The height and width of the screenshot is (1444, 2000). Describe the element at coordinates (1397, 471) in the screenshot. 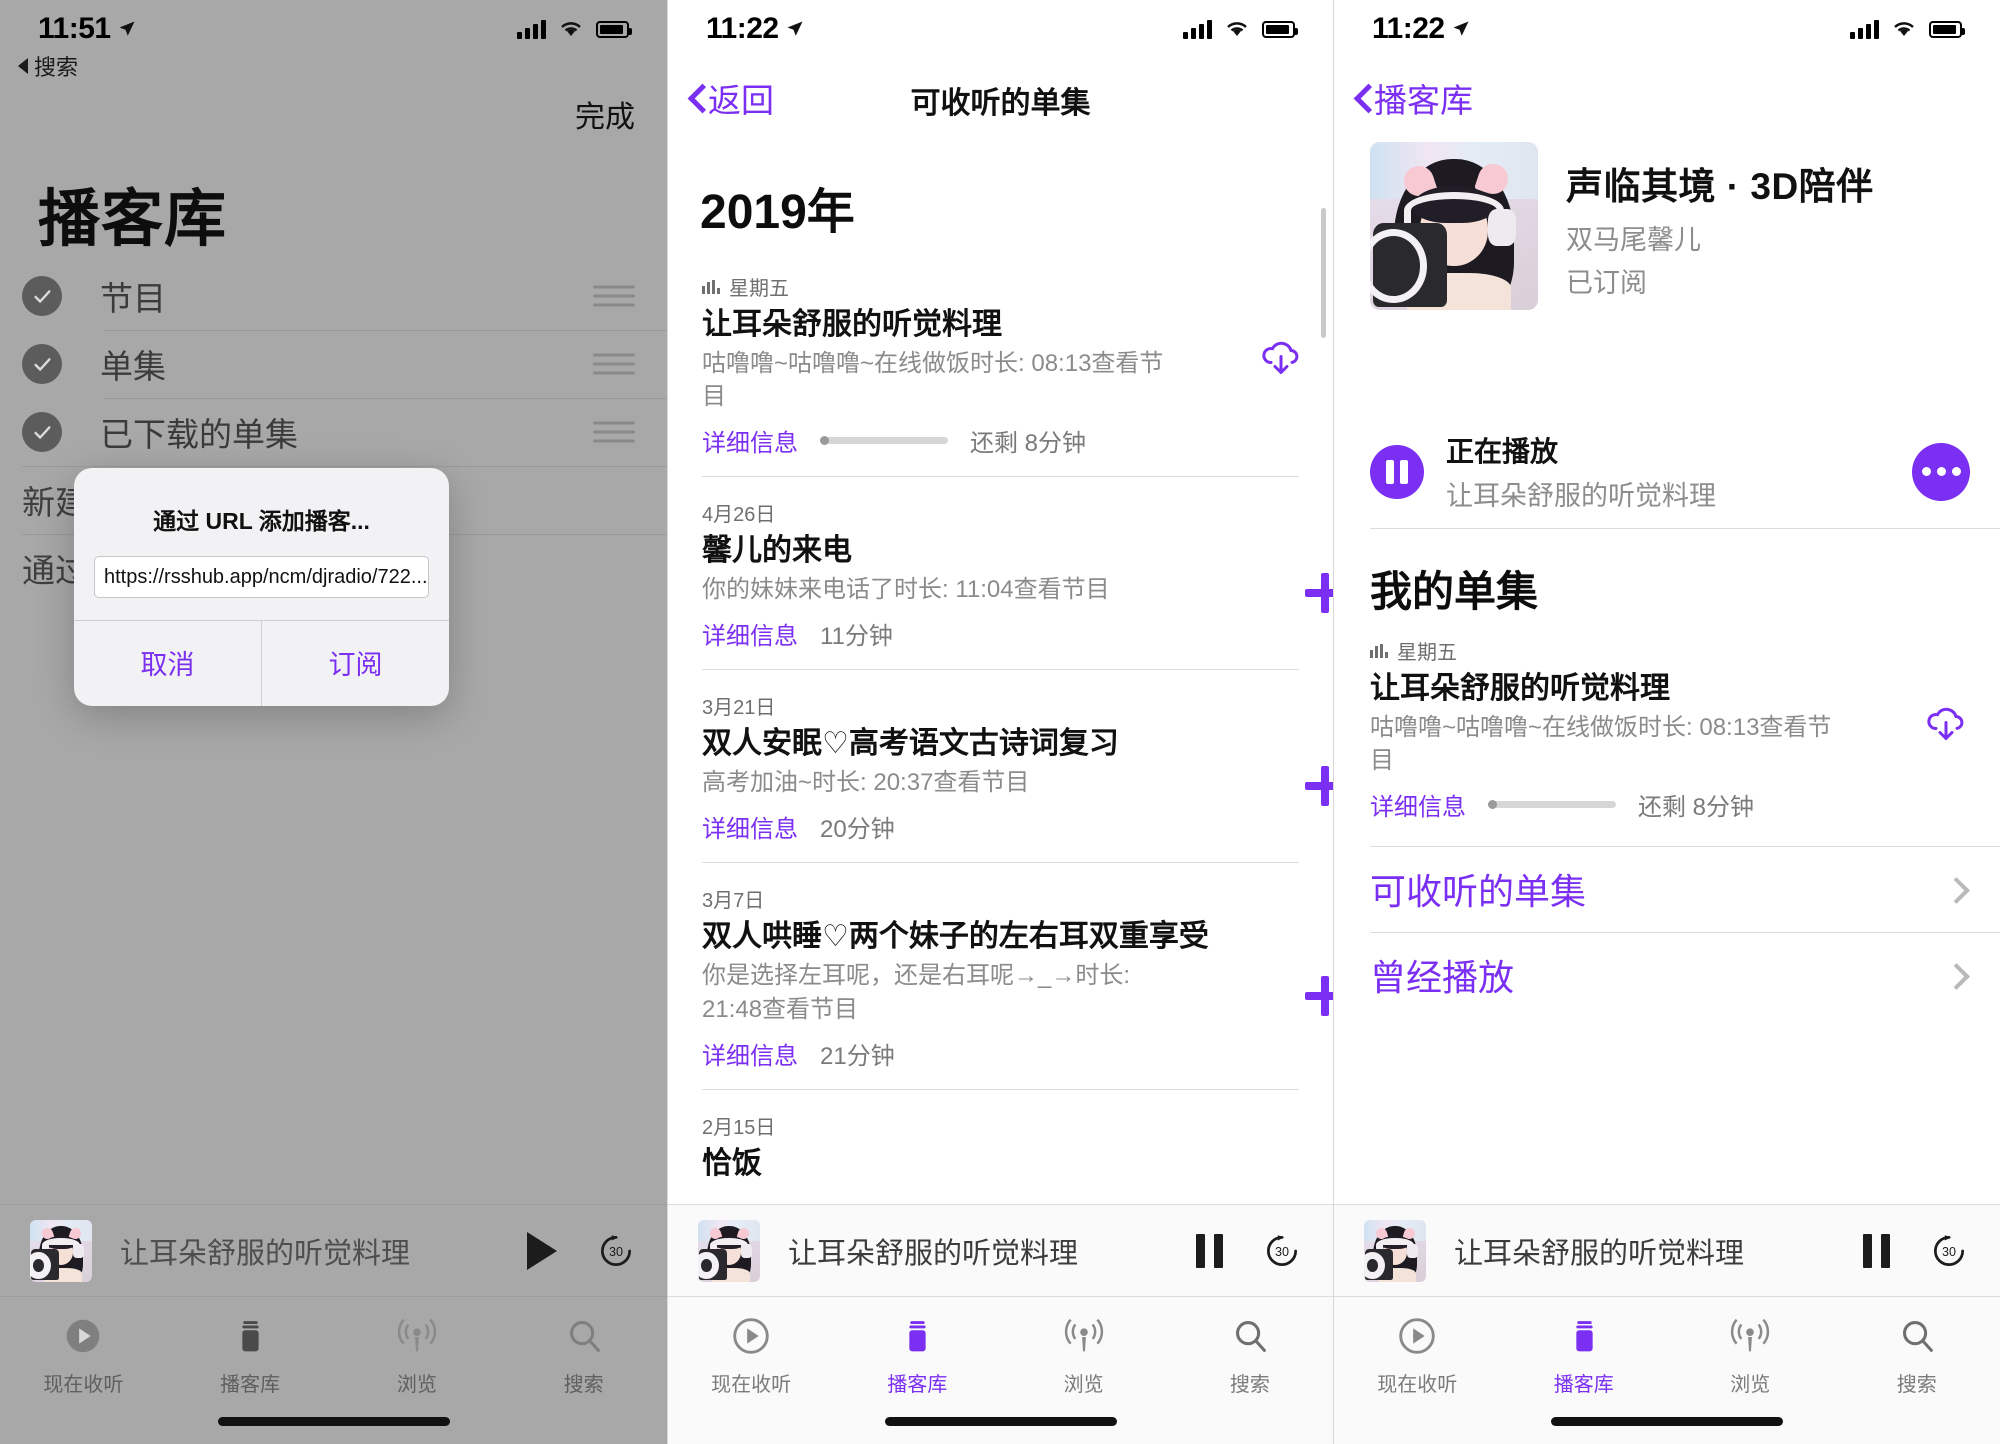

I see `pause-button` at that location.